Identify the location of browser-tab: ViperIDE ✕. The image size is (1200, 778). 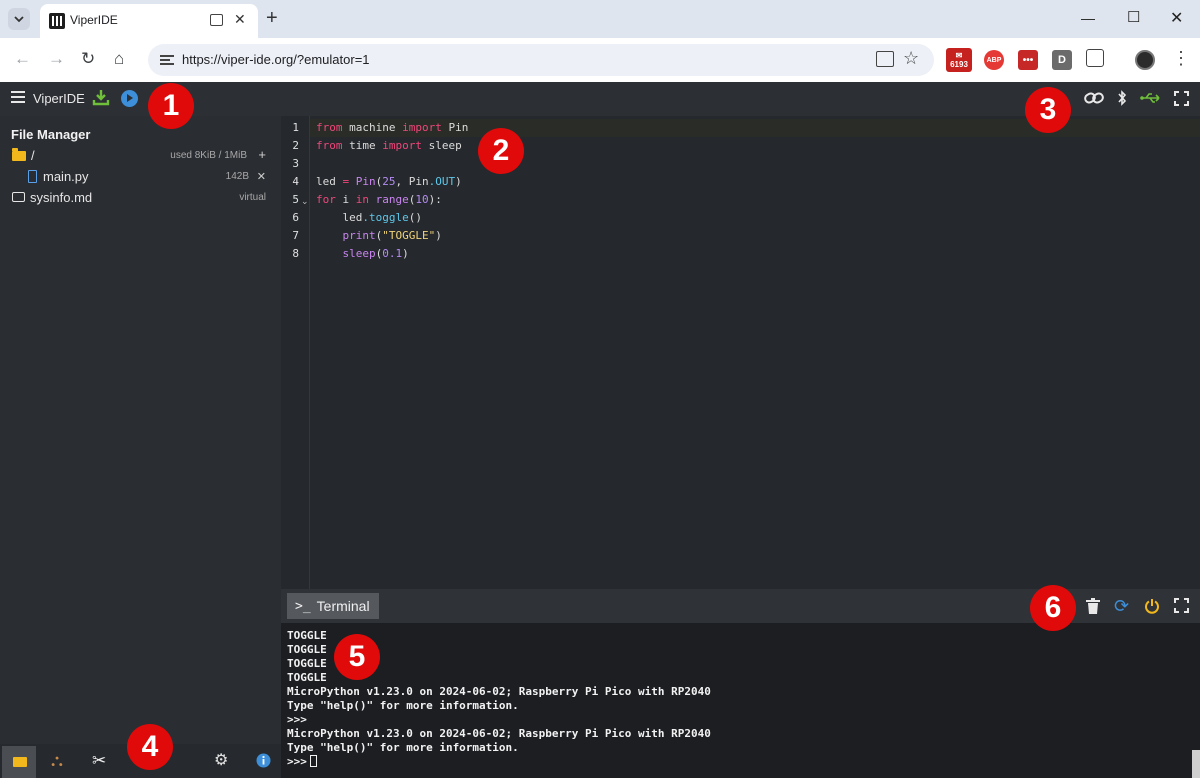
(149, 21).